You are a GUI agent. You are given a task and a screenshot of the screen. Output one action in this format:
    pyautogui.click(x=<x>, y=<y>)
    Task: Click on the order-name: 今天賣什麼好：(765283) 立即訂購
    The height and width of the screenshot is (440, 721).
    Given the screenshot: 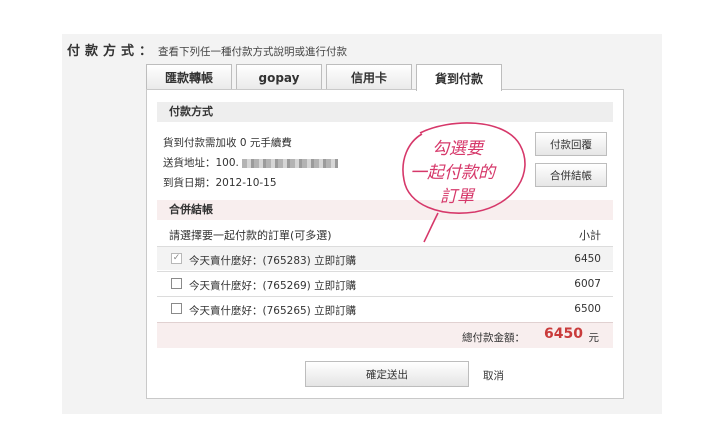 What is the action you would take?
    pyautogui.click(x=272, y=260)
    